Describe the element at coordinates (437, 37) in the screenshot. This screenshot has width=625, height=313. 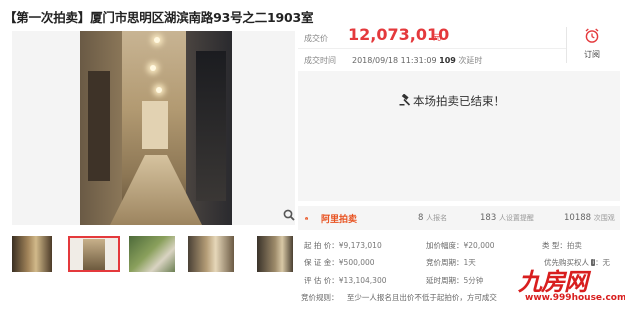
I see `price-unit: 元` at that location.